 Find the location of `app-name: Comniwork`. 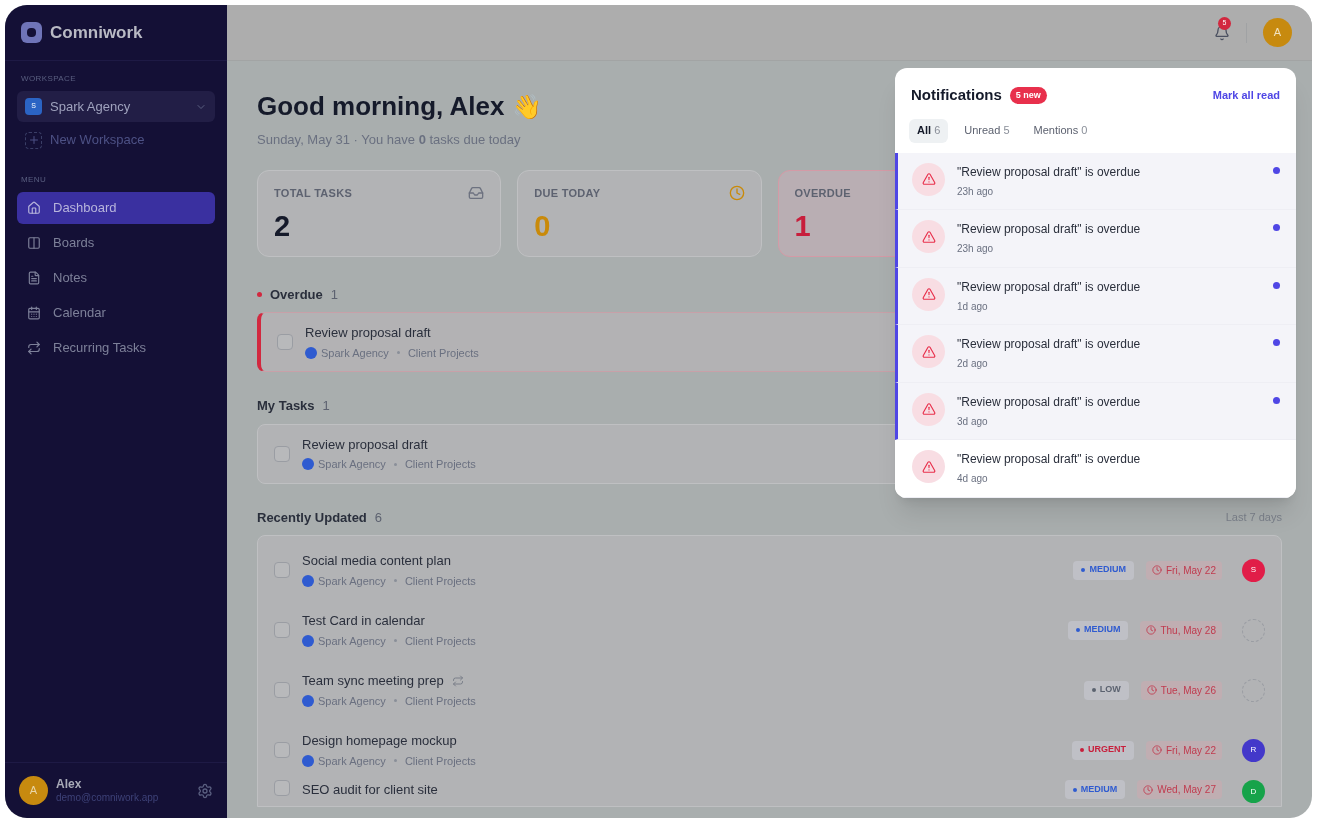

app-name: Comniwork is located at coordinates (96, 32).